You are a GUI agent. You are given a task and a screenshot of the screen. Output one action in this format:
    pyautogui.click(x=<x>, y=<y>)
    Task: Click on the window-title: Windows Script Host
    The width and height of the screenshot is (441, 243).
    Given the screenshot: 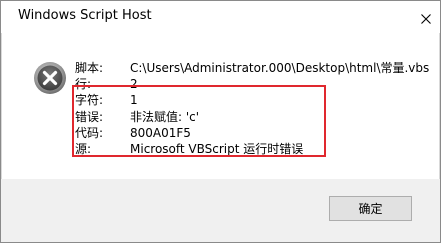 What is the action you would take?
    pyautogui.click(x=85, y=15)
    